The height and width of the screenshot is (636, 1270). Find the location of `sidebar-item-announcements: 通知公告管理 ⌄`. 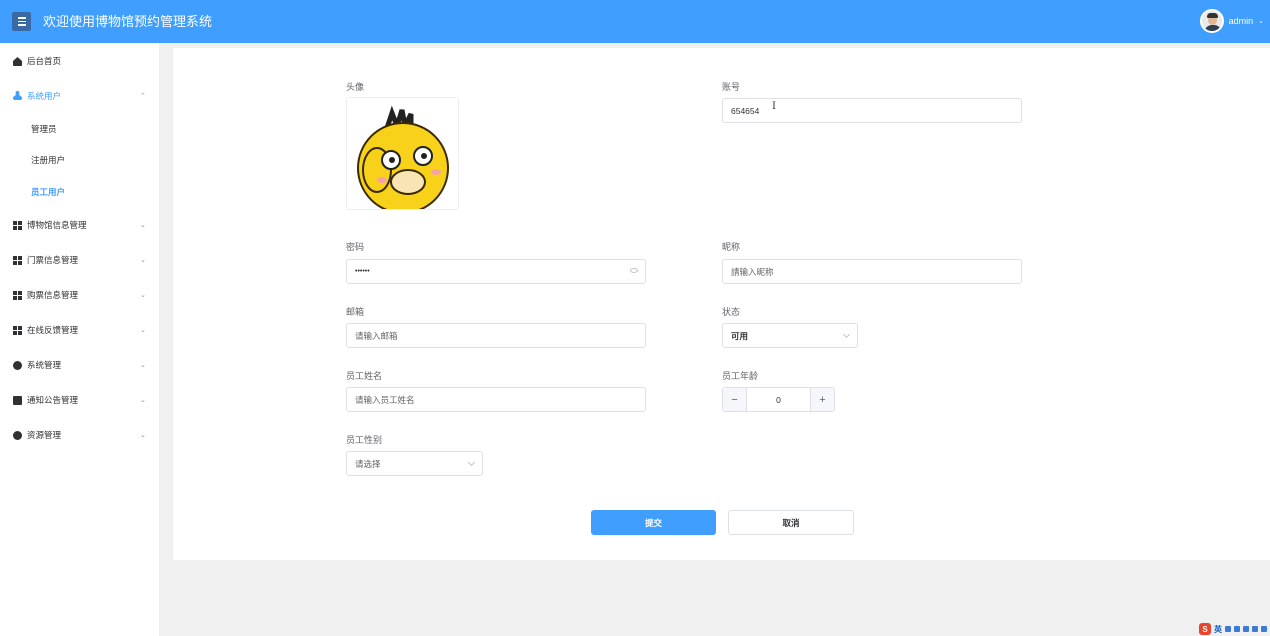

sidebar-item-announcements: 通知公告管理 ⌄ is located at coordinates (79, 400).